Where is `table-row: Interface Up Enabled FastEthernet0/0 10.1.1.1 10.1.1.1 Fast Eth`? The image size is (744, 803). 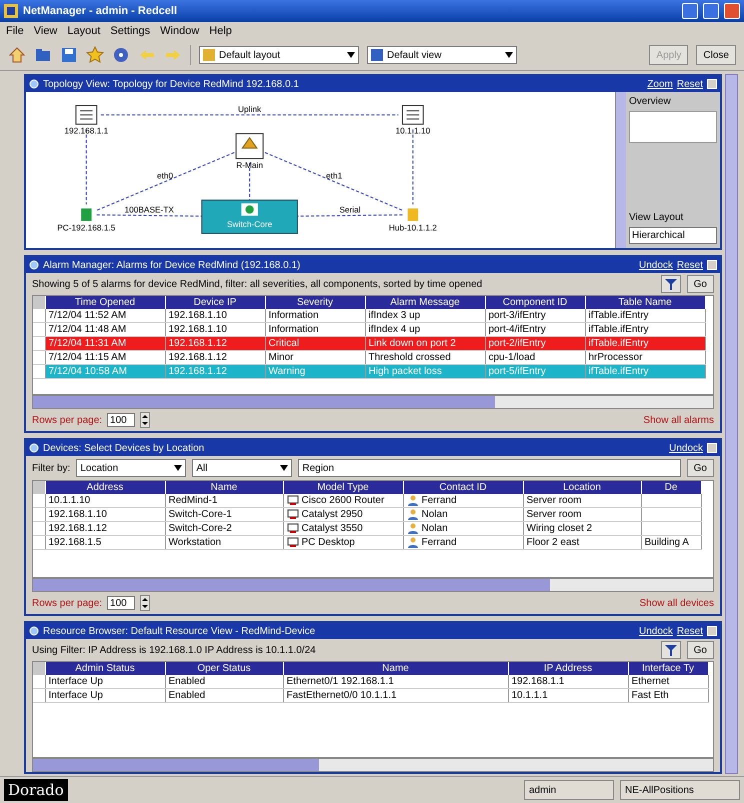 table-row: Interface Up Enabled FastEthernet0/0 10.1.1.1 10.1.1.1 Fast Eth is located at coordinates (370, 695).